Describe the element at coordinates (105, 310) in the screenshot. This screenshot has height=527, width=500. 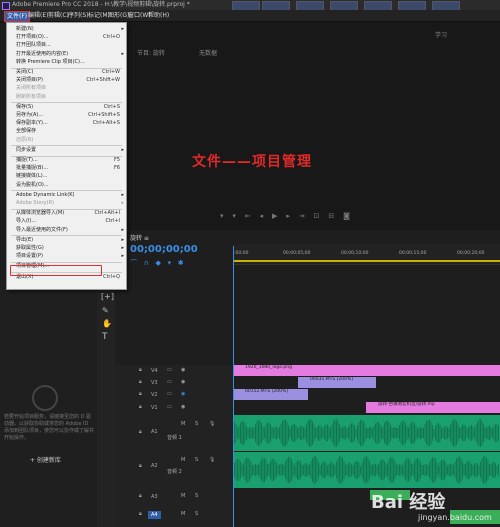
I see `pen-icon: ✎` at that location.